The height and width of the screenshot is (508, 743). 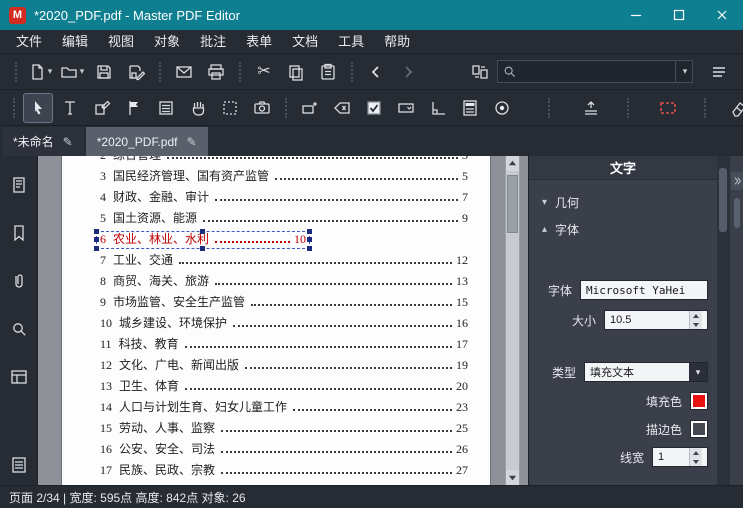 I want to click on sidebar-bookmarks-button, so click(x=19, y=233).